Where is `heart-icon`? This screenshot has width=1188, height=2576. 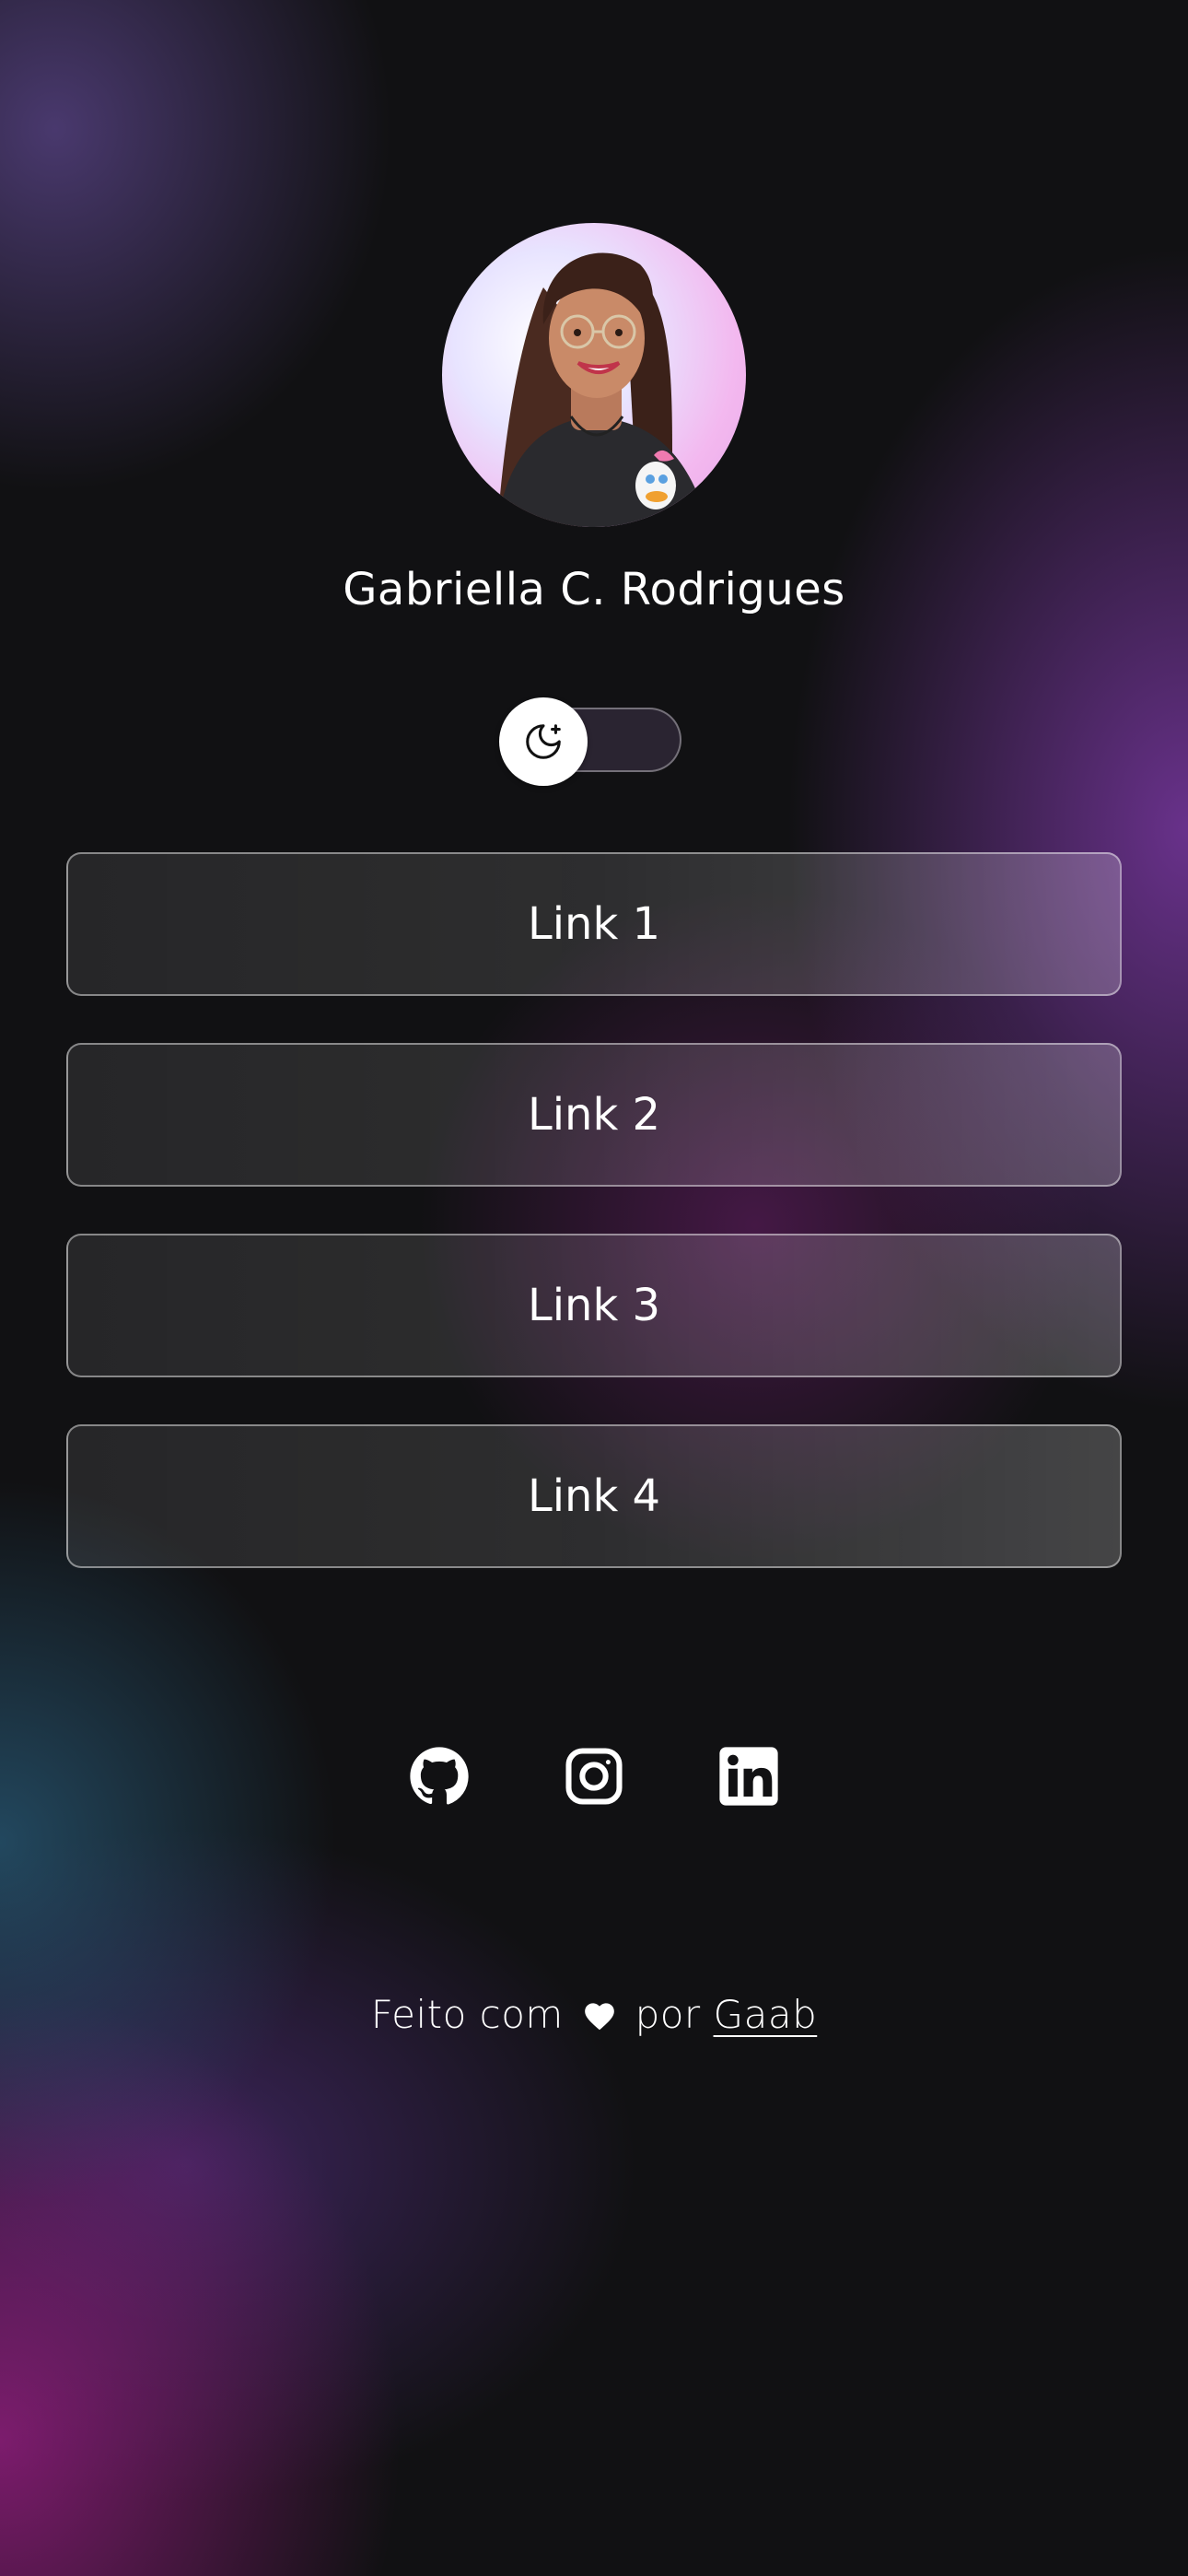
heart-icon is located at coordinates (599, 2017).